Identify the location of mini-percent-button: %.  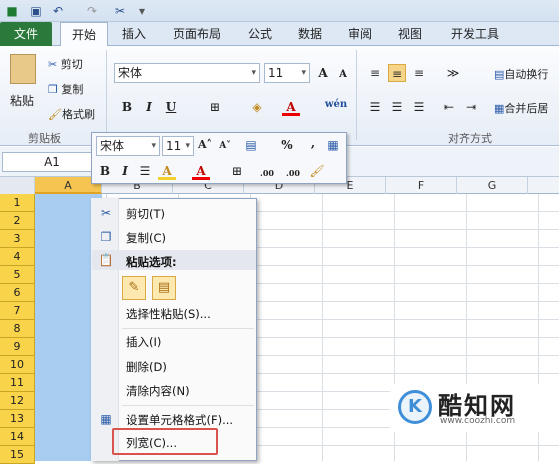
(287, 145).